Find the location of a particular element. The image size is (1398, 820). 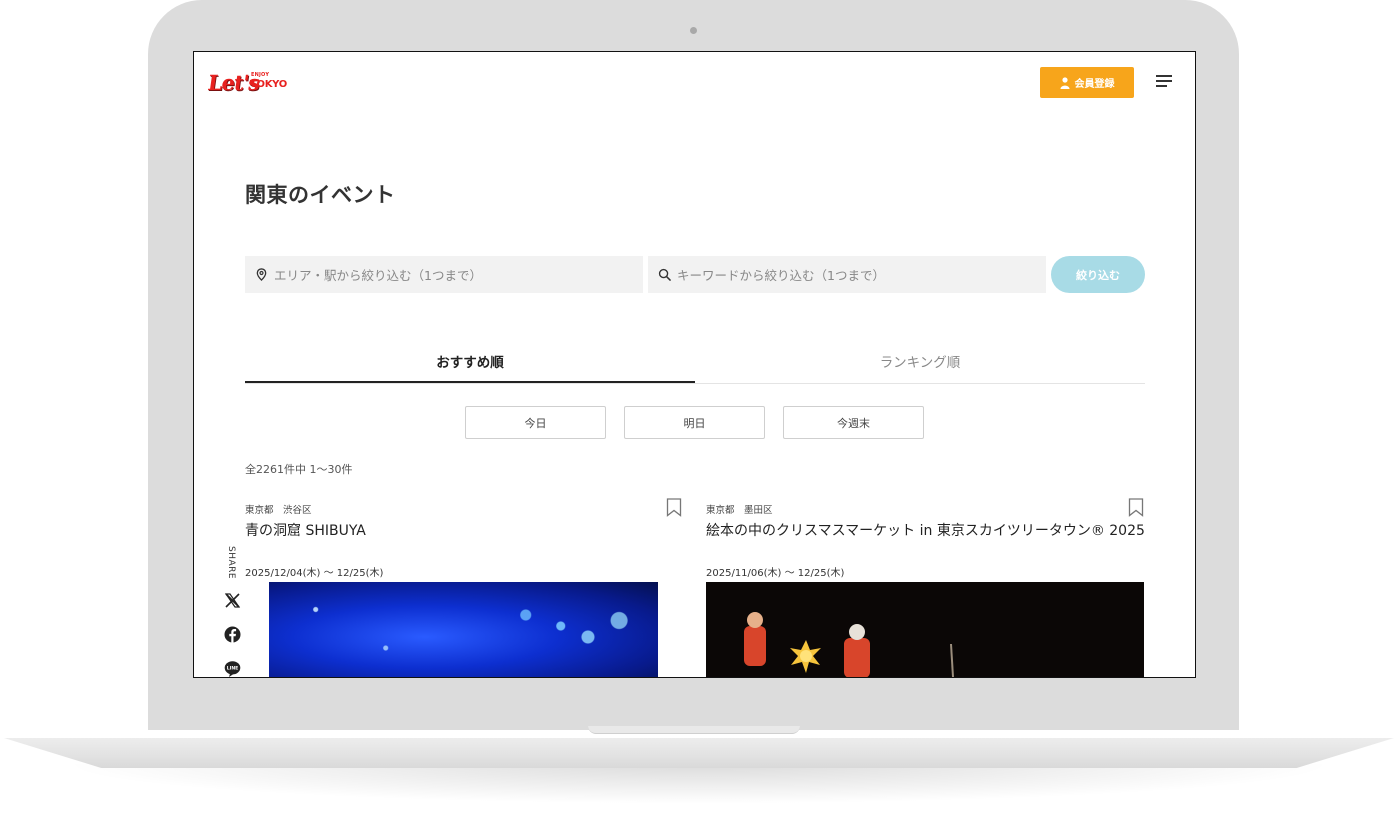

laptop-base is located at coordinates (699, 753).